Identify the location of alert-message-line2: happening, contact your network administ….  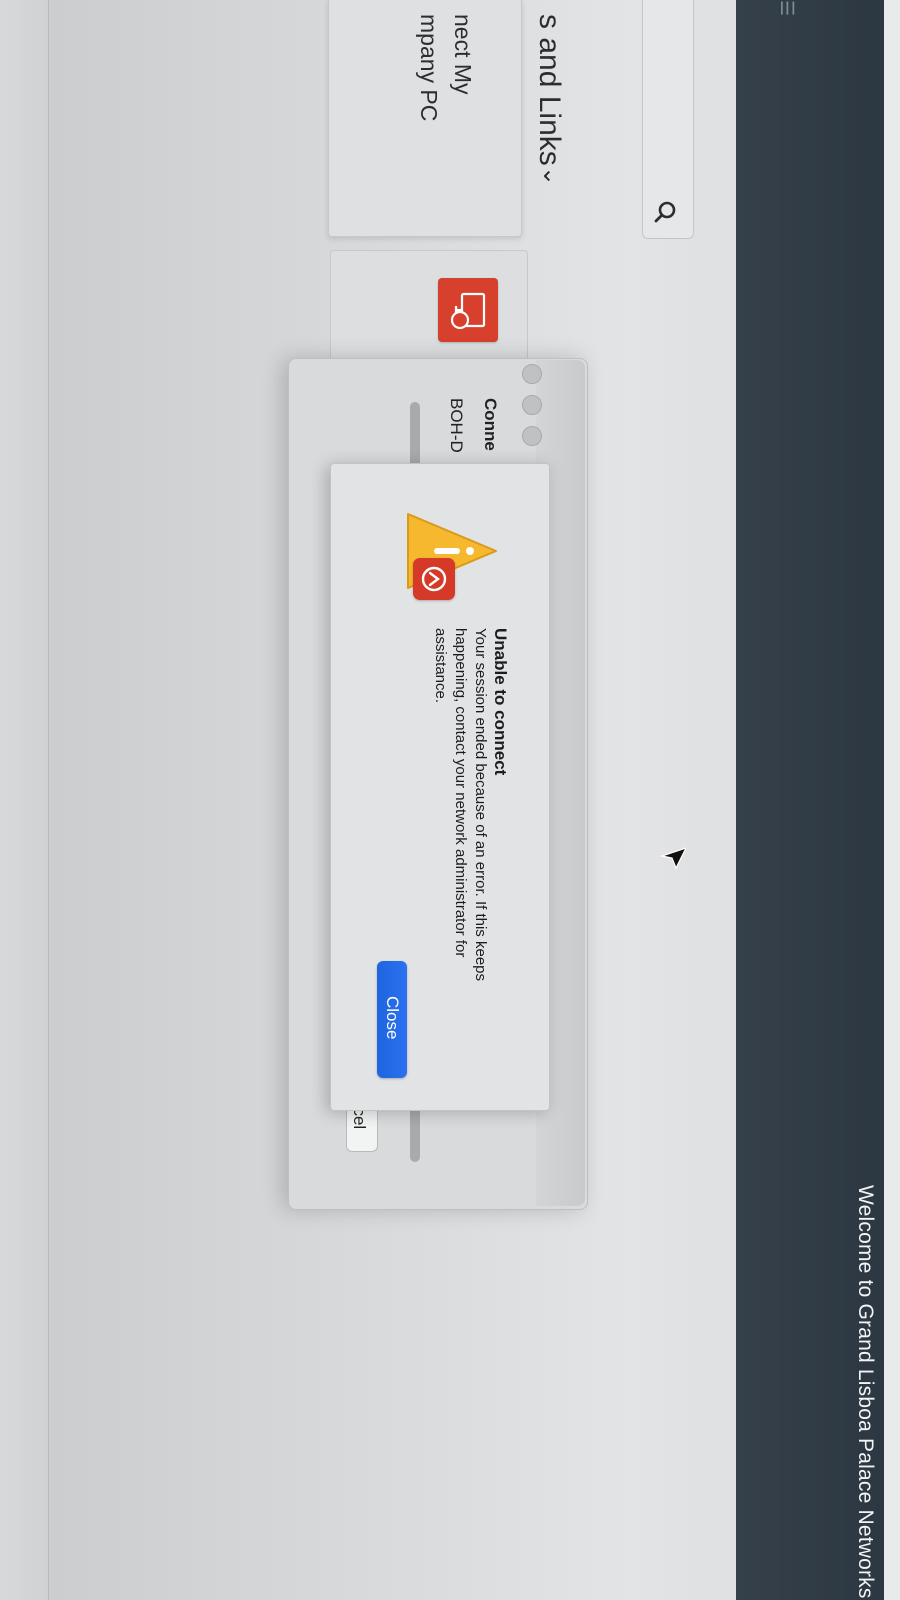
(460, 793).